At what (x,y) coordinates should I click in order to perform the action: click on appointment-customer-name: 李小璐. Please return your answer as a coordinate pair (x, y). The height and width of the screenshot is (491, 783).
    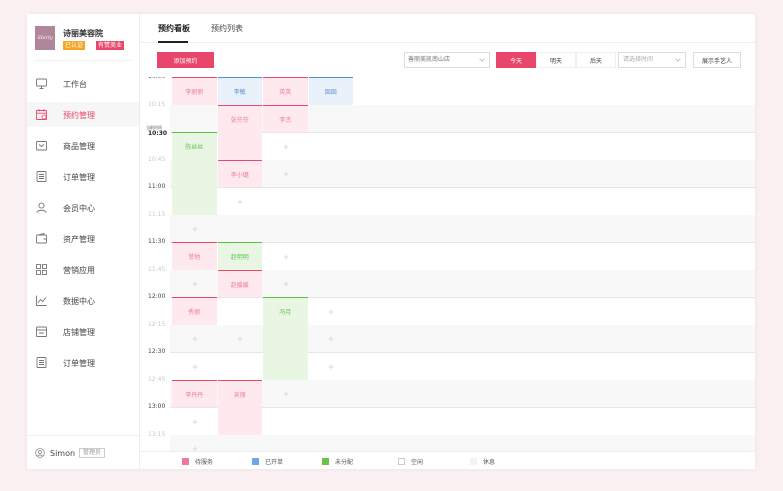
    Looking at the image, I should click on (239, 175).